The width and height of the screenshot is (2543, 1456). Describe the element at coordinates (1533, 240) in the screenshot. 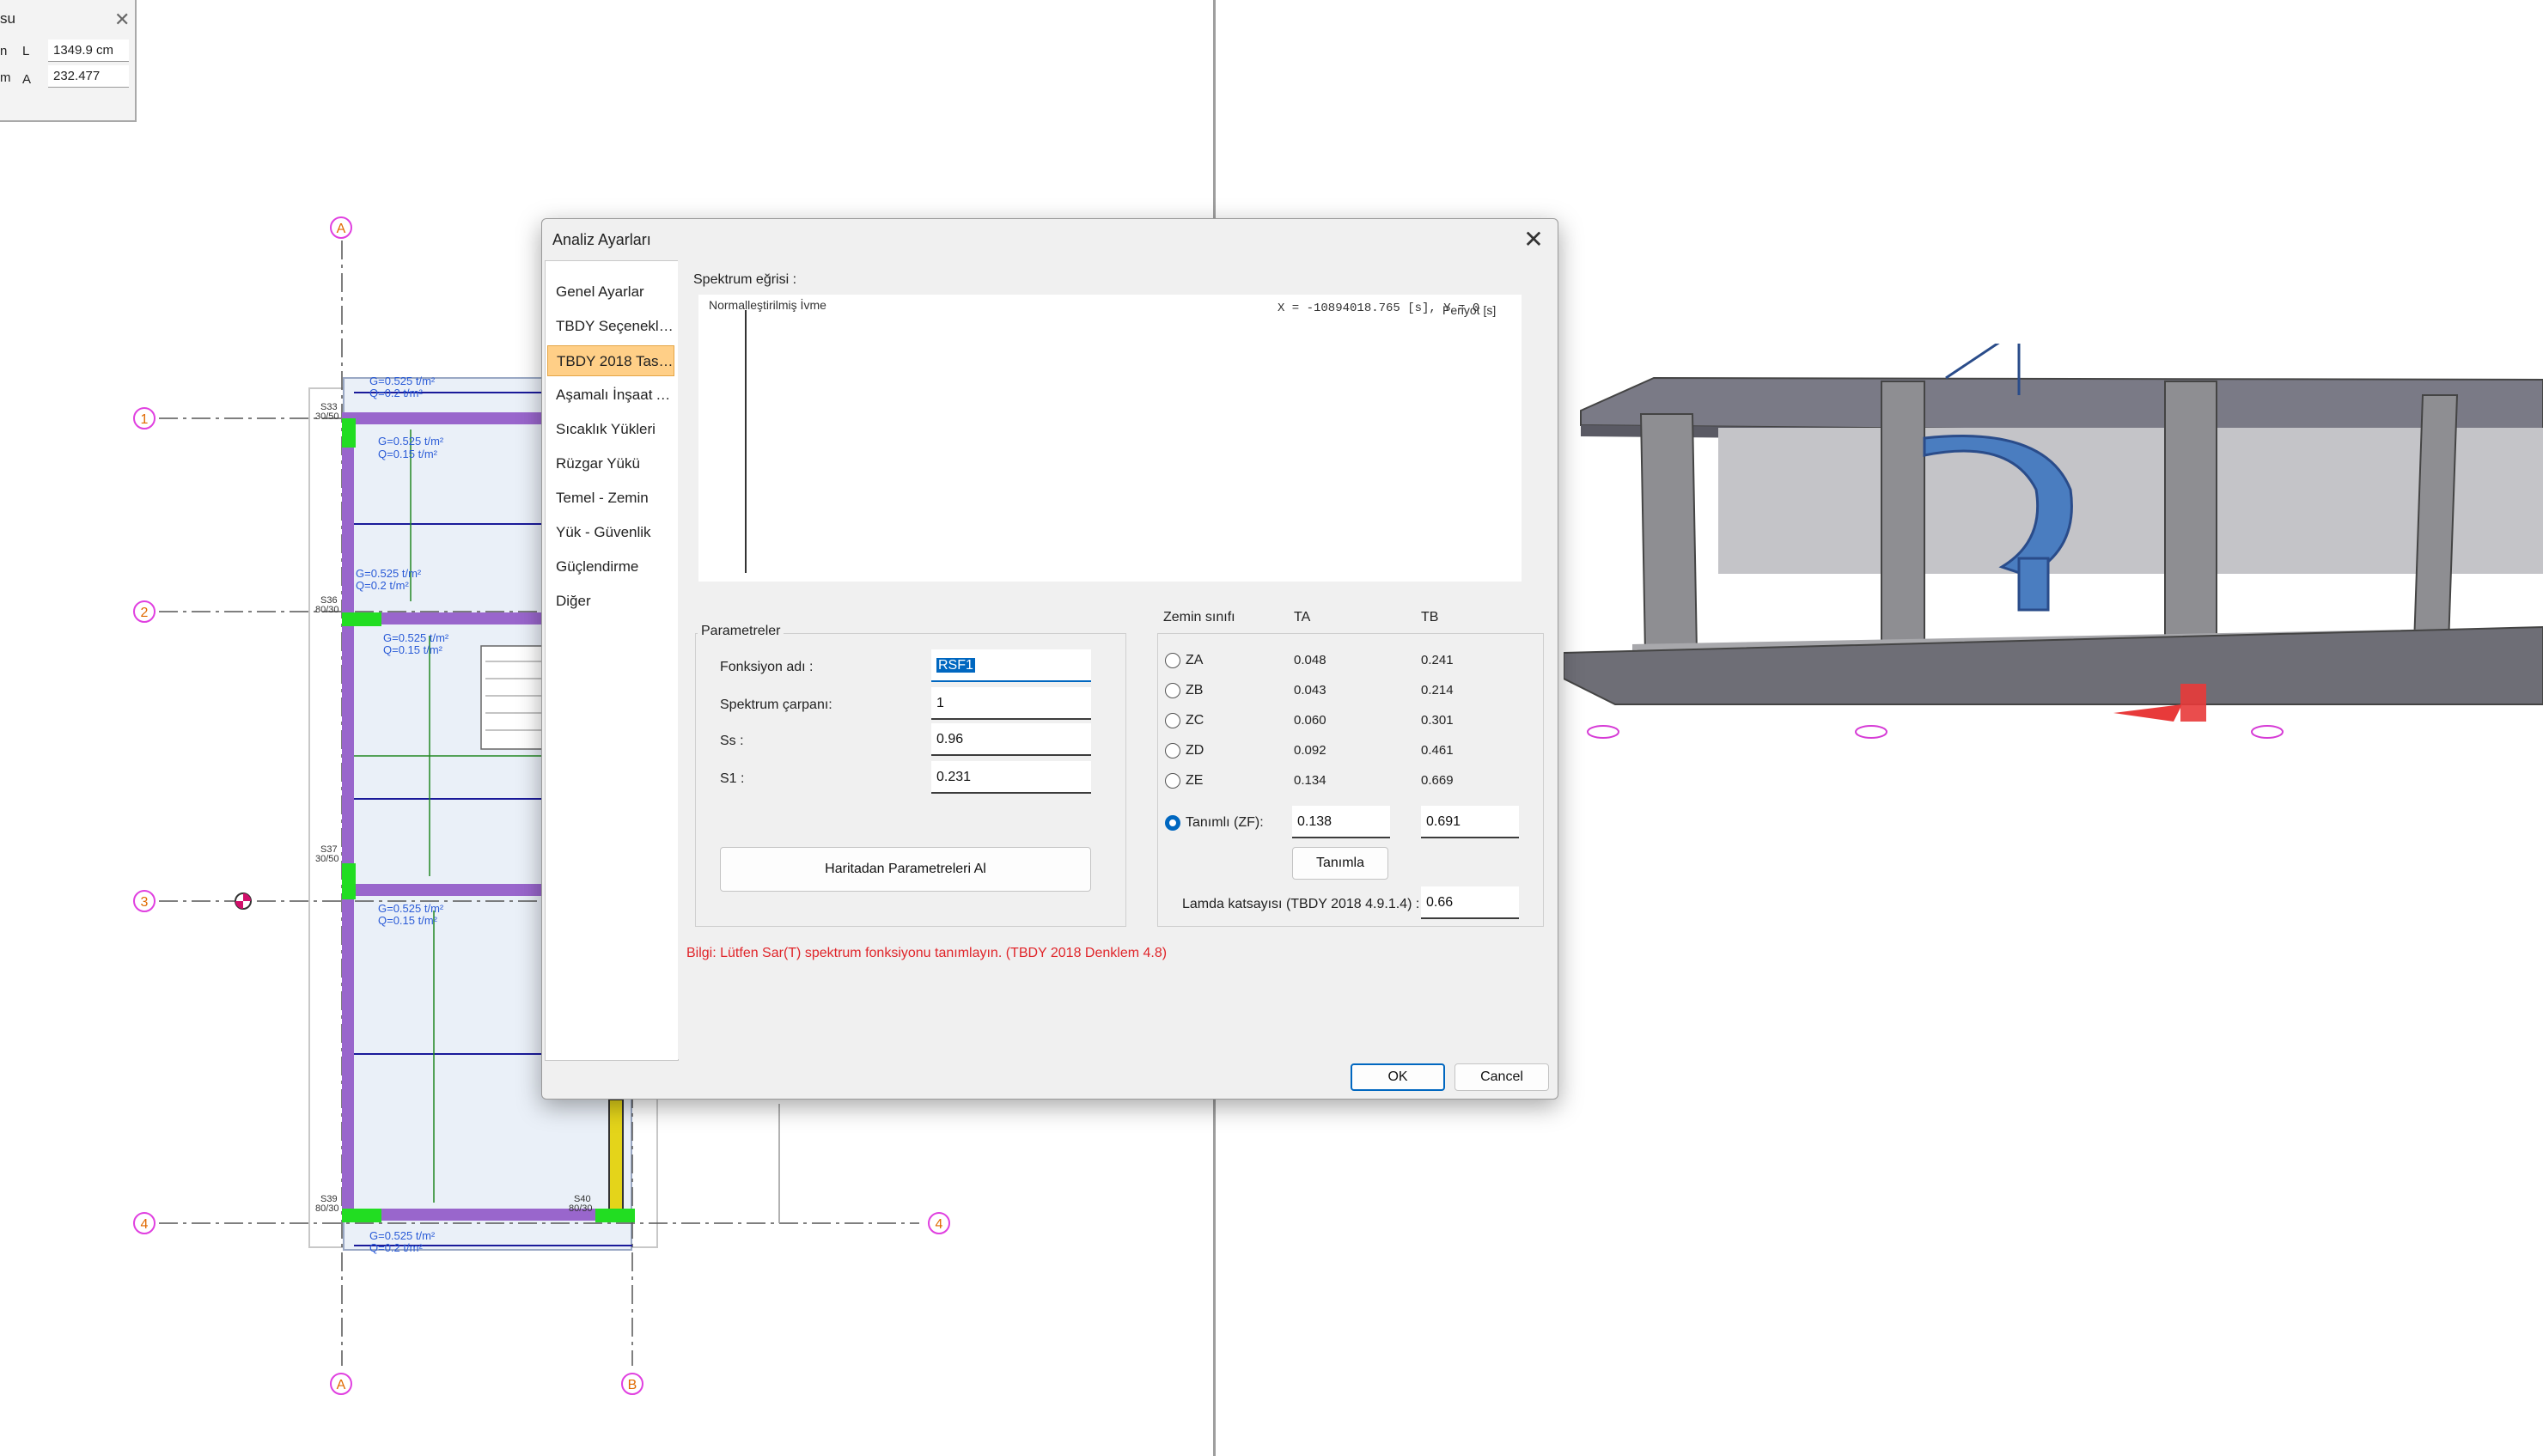

I see `close-icon: ✕` at that location.